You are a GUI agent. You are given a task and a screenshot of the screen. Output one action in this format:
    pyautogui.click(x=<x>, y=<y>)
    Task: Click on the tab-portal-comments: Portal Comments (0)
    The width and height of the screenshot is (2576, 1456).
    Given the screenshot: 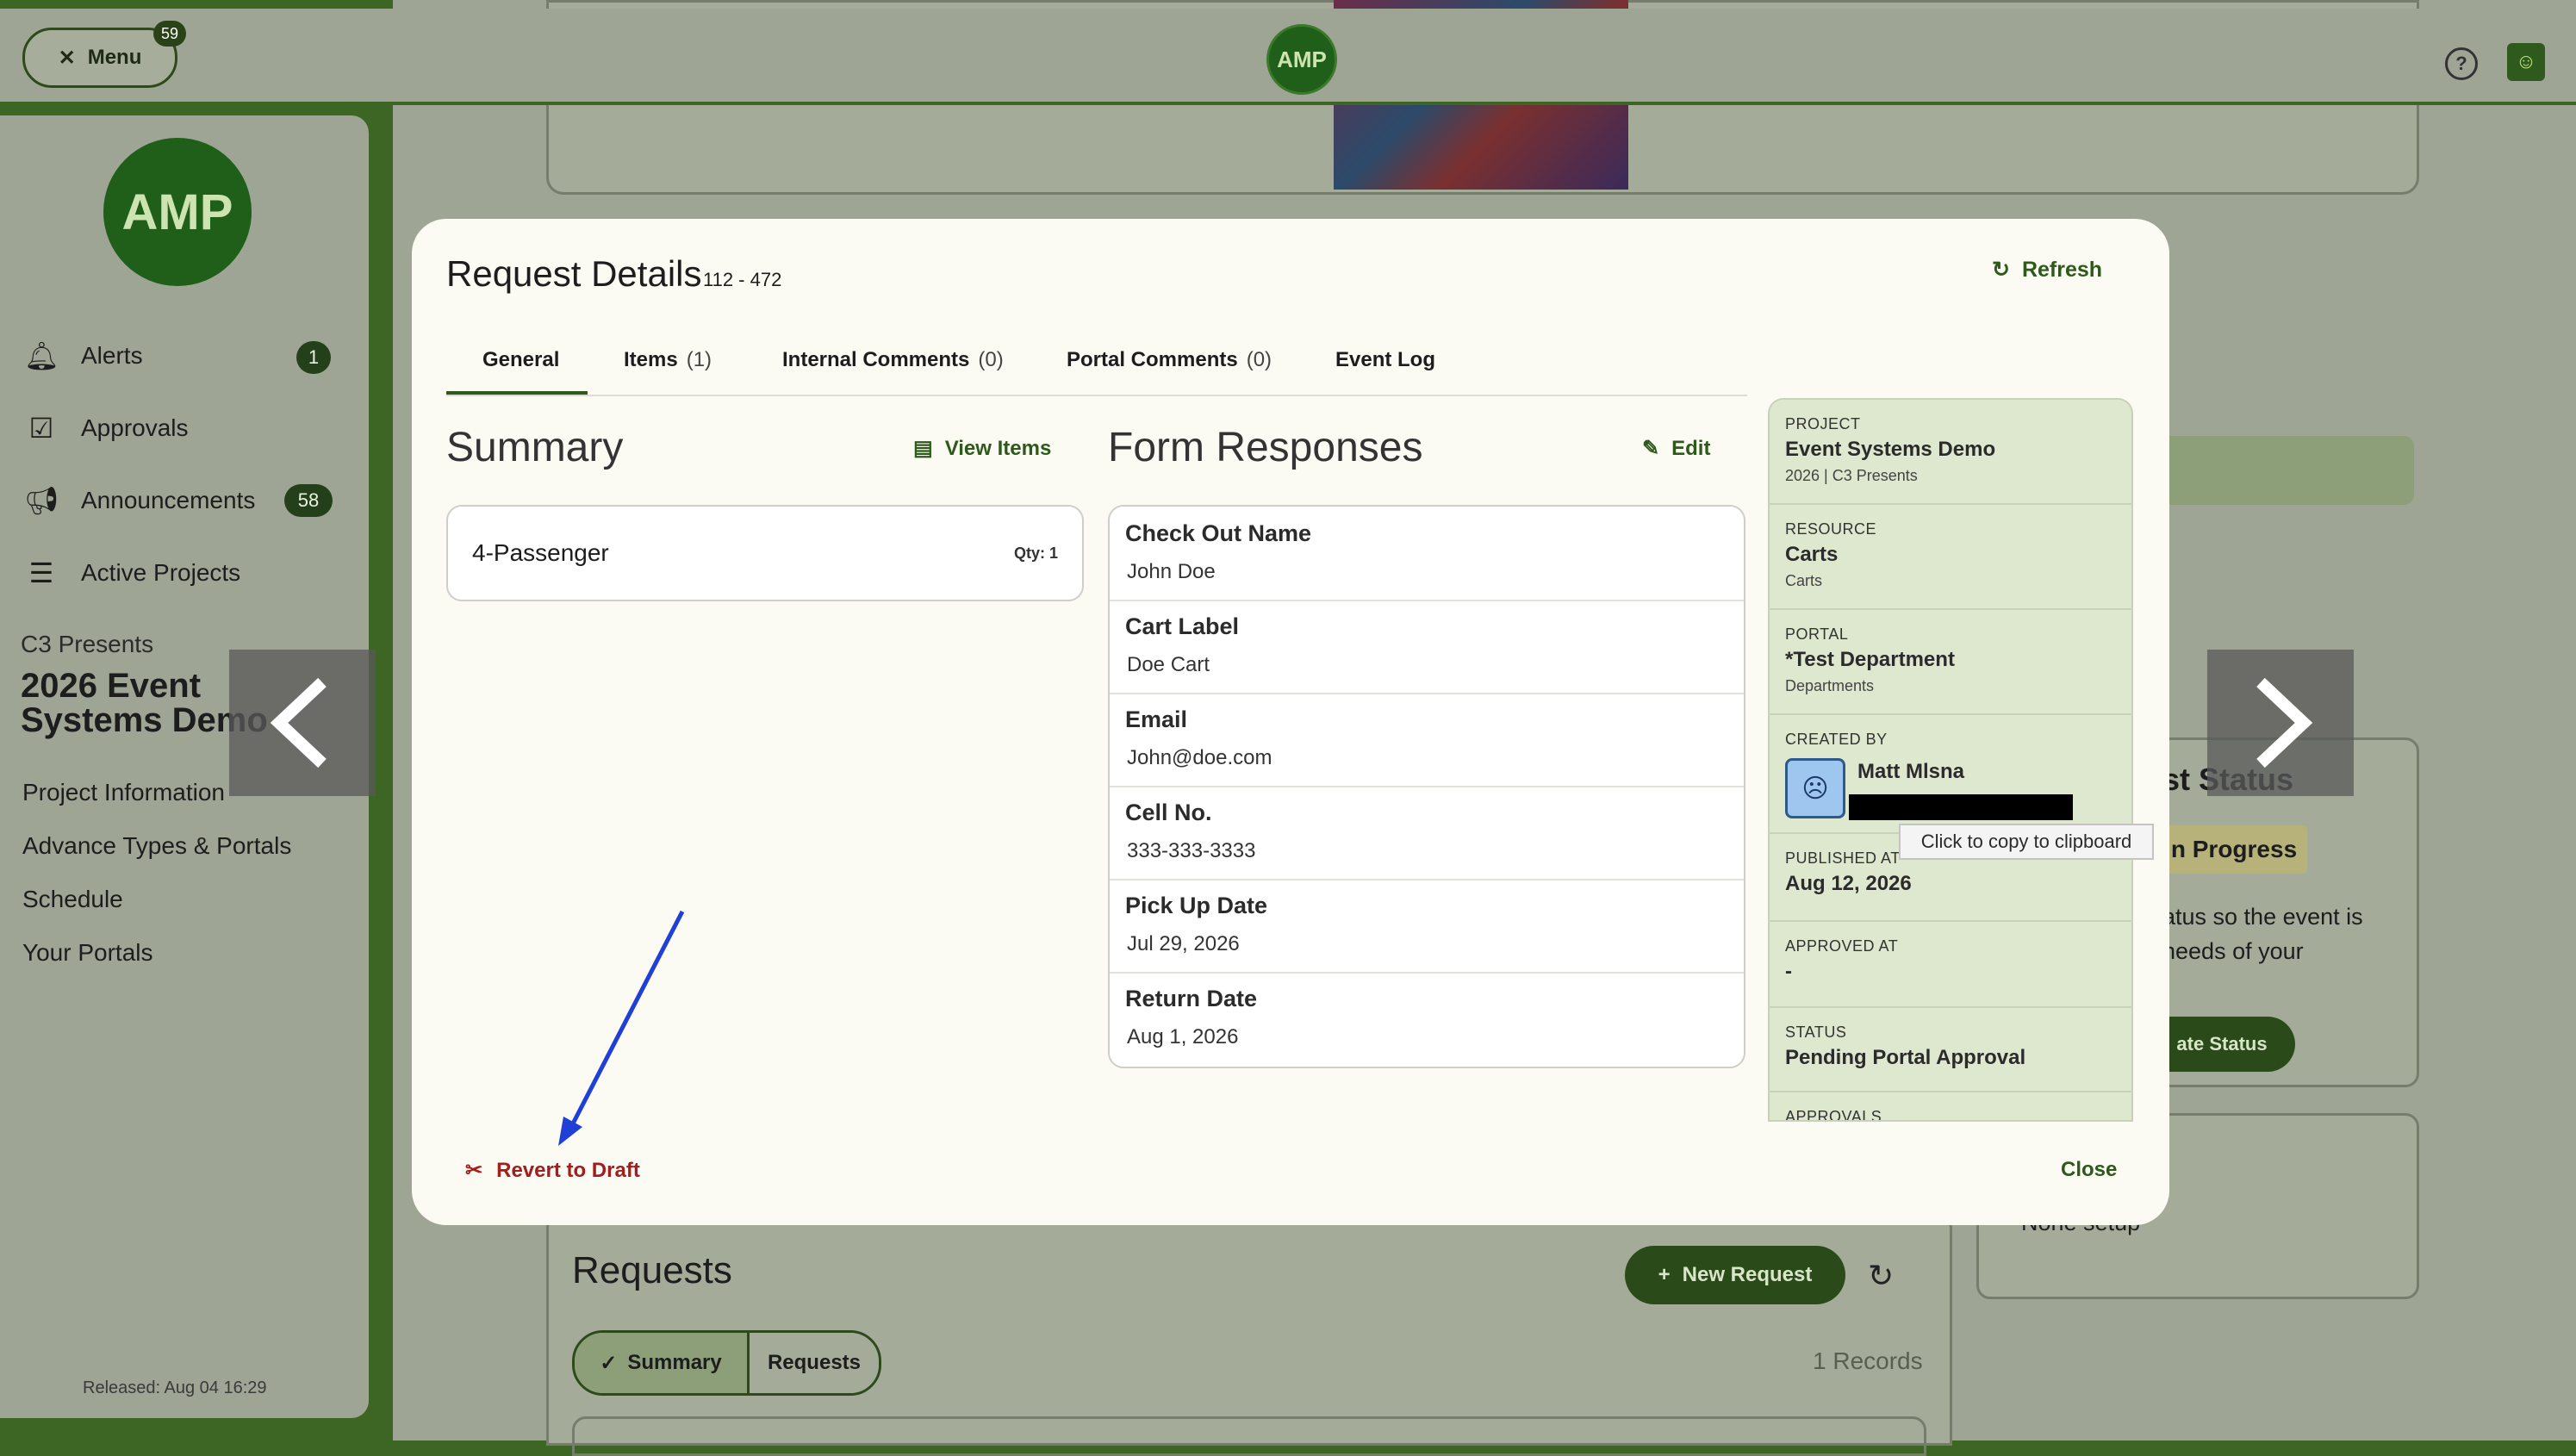 What is the action you would take?
    pyautogui.click(x=1170, y=360)
    